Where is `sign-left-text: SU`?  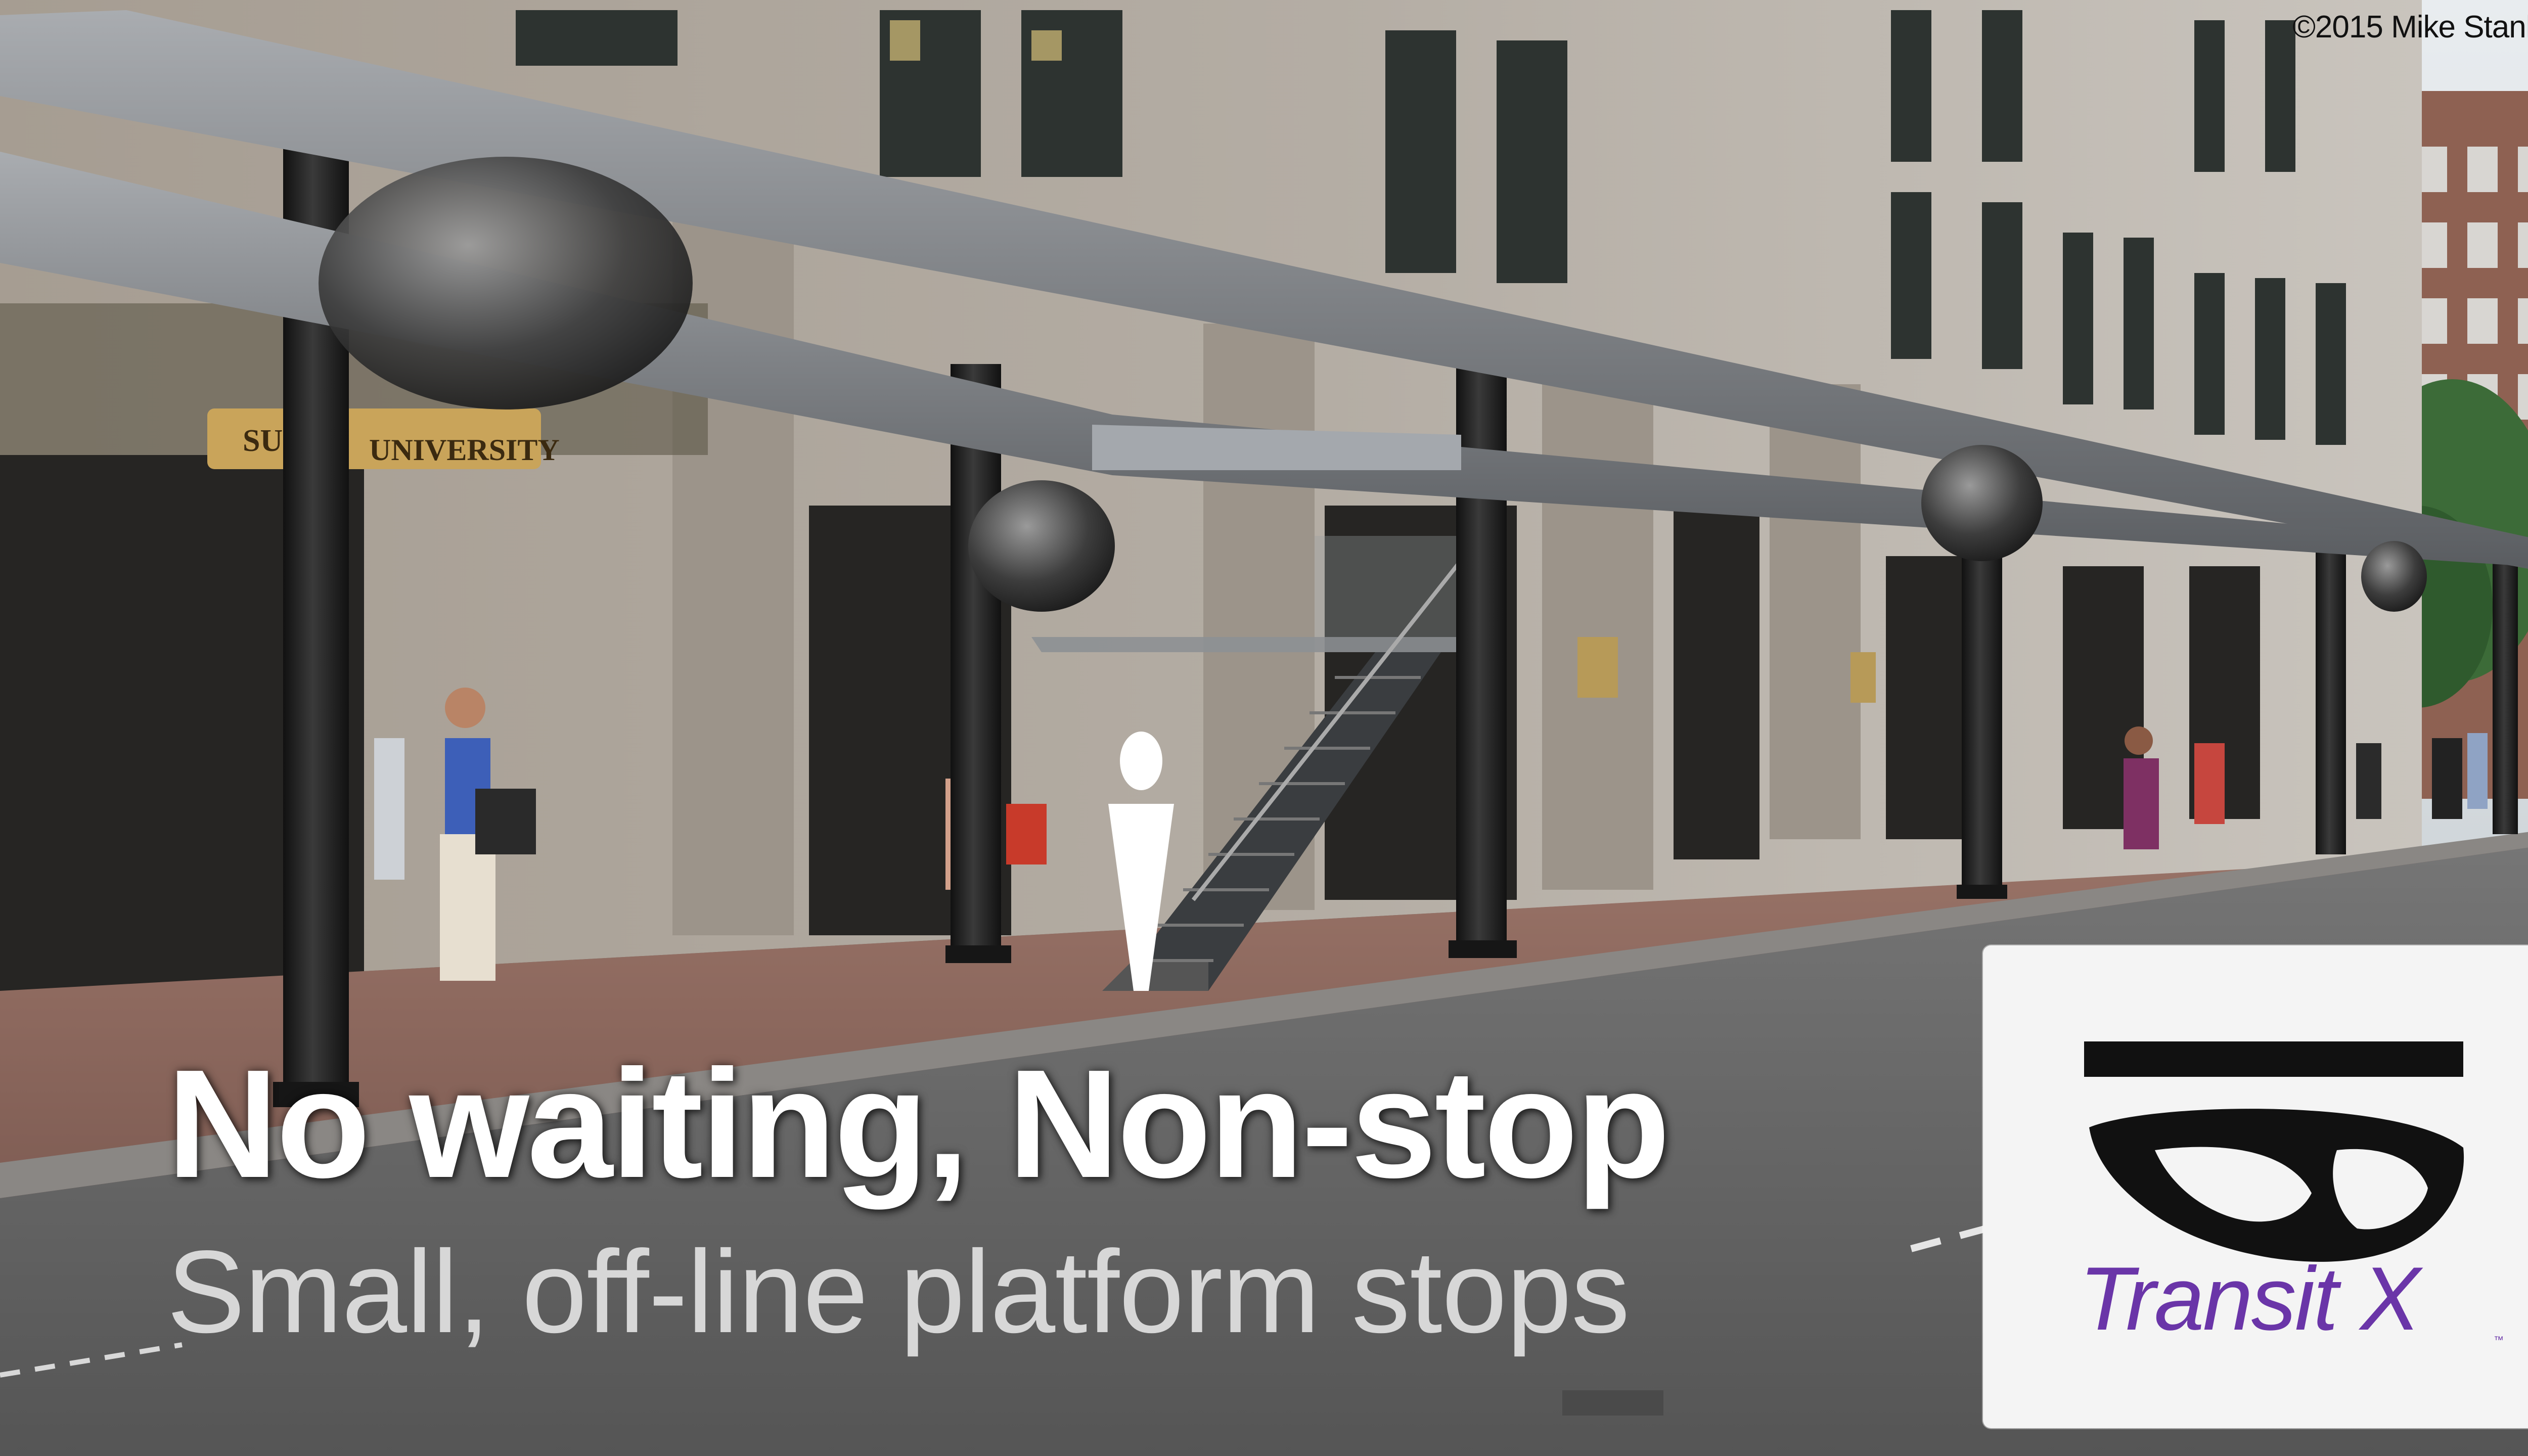
sign-left-text: SU is located at coordinates (263, 441).